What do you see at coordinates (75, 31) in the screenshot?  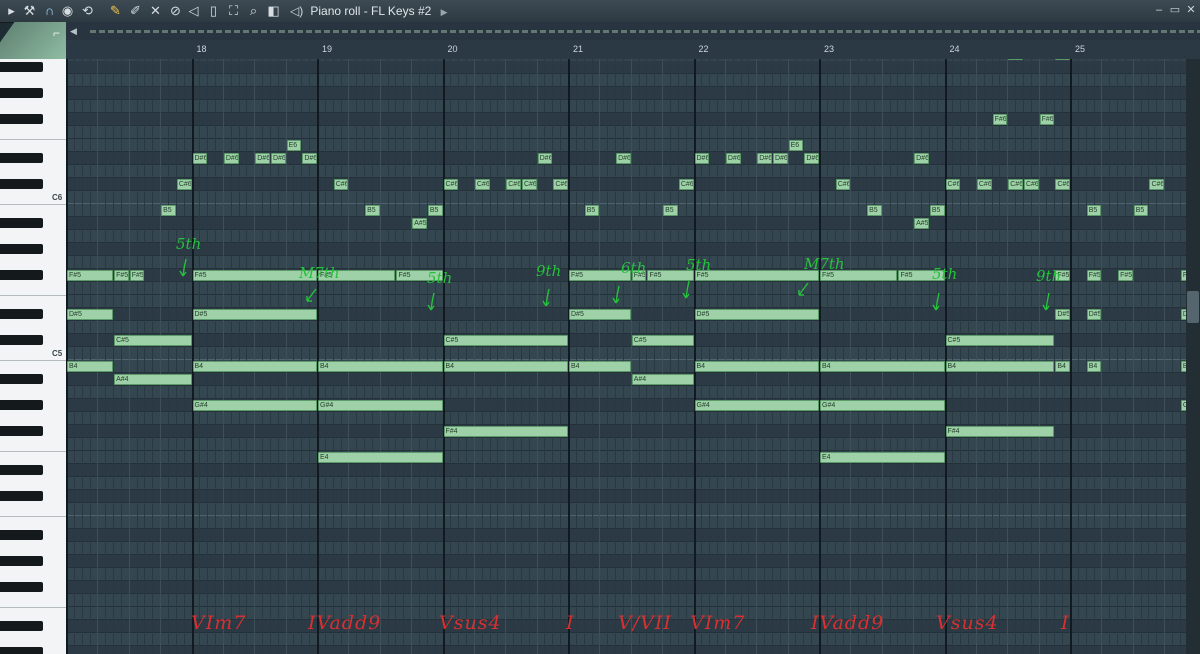 I see `scroll-left-icon: ◀` at bounding box center [75, 31].